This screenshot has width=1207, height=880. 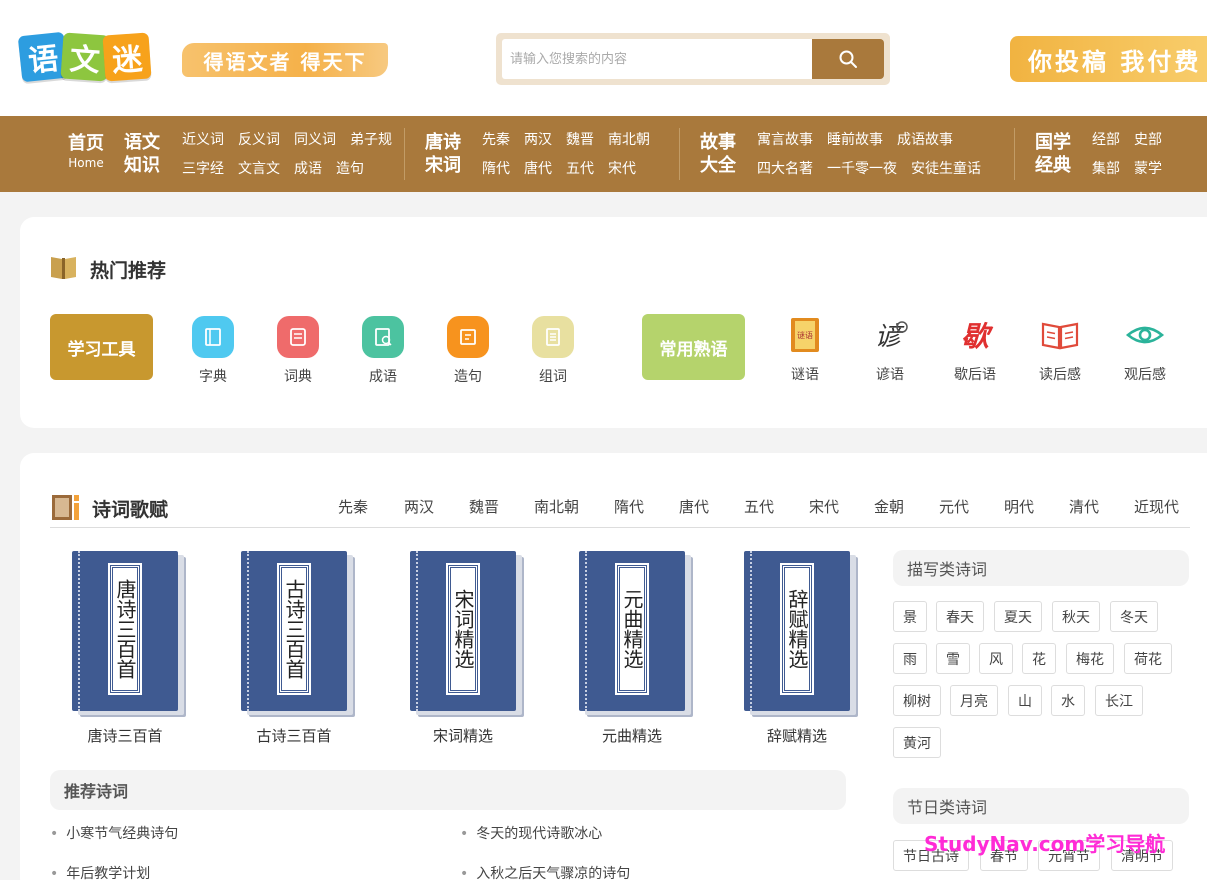 I want to click on phrase-label: 谜语, so click(x=805, y=375).